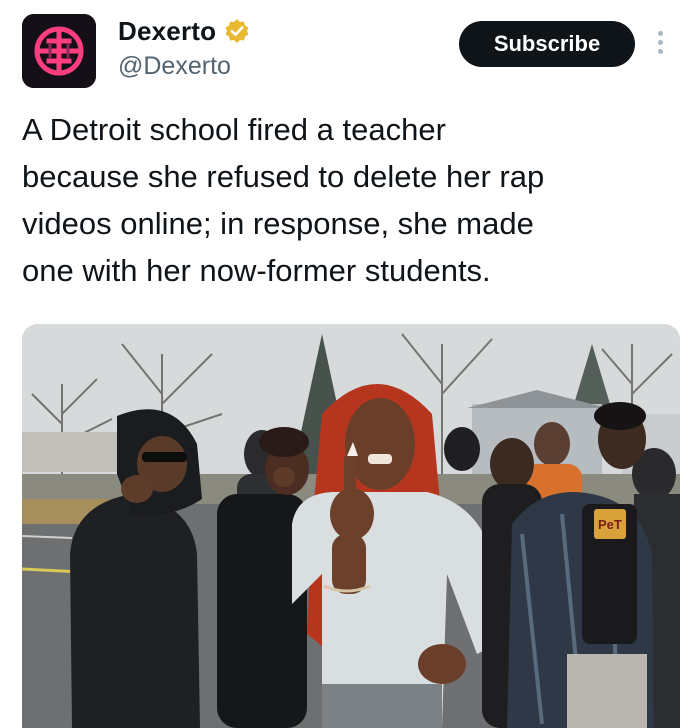 The width and height of the screenshot is (700, 728). What do you see at coordinates (547, 44) in the screenshot?
I see `subscribe-button: Subscribe` at bounding box center [547, 44].